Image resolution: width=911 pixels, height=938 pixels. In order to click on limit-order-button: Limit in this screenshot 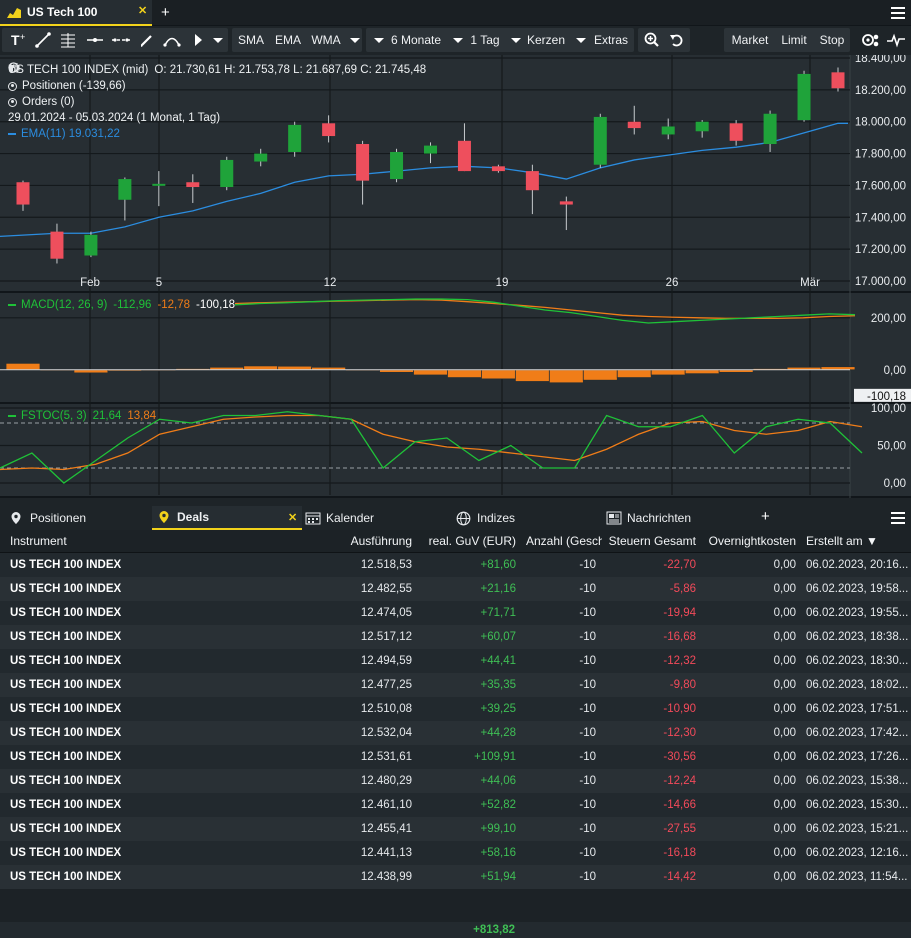, I will do `click(794, 40)`.